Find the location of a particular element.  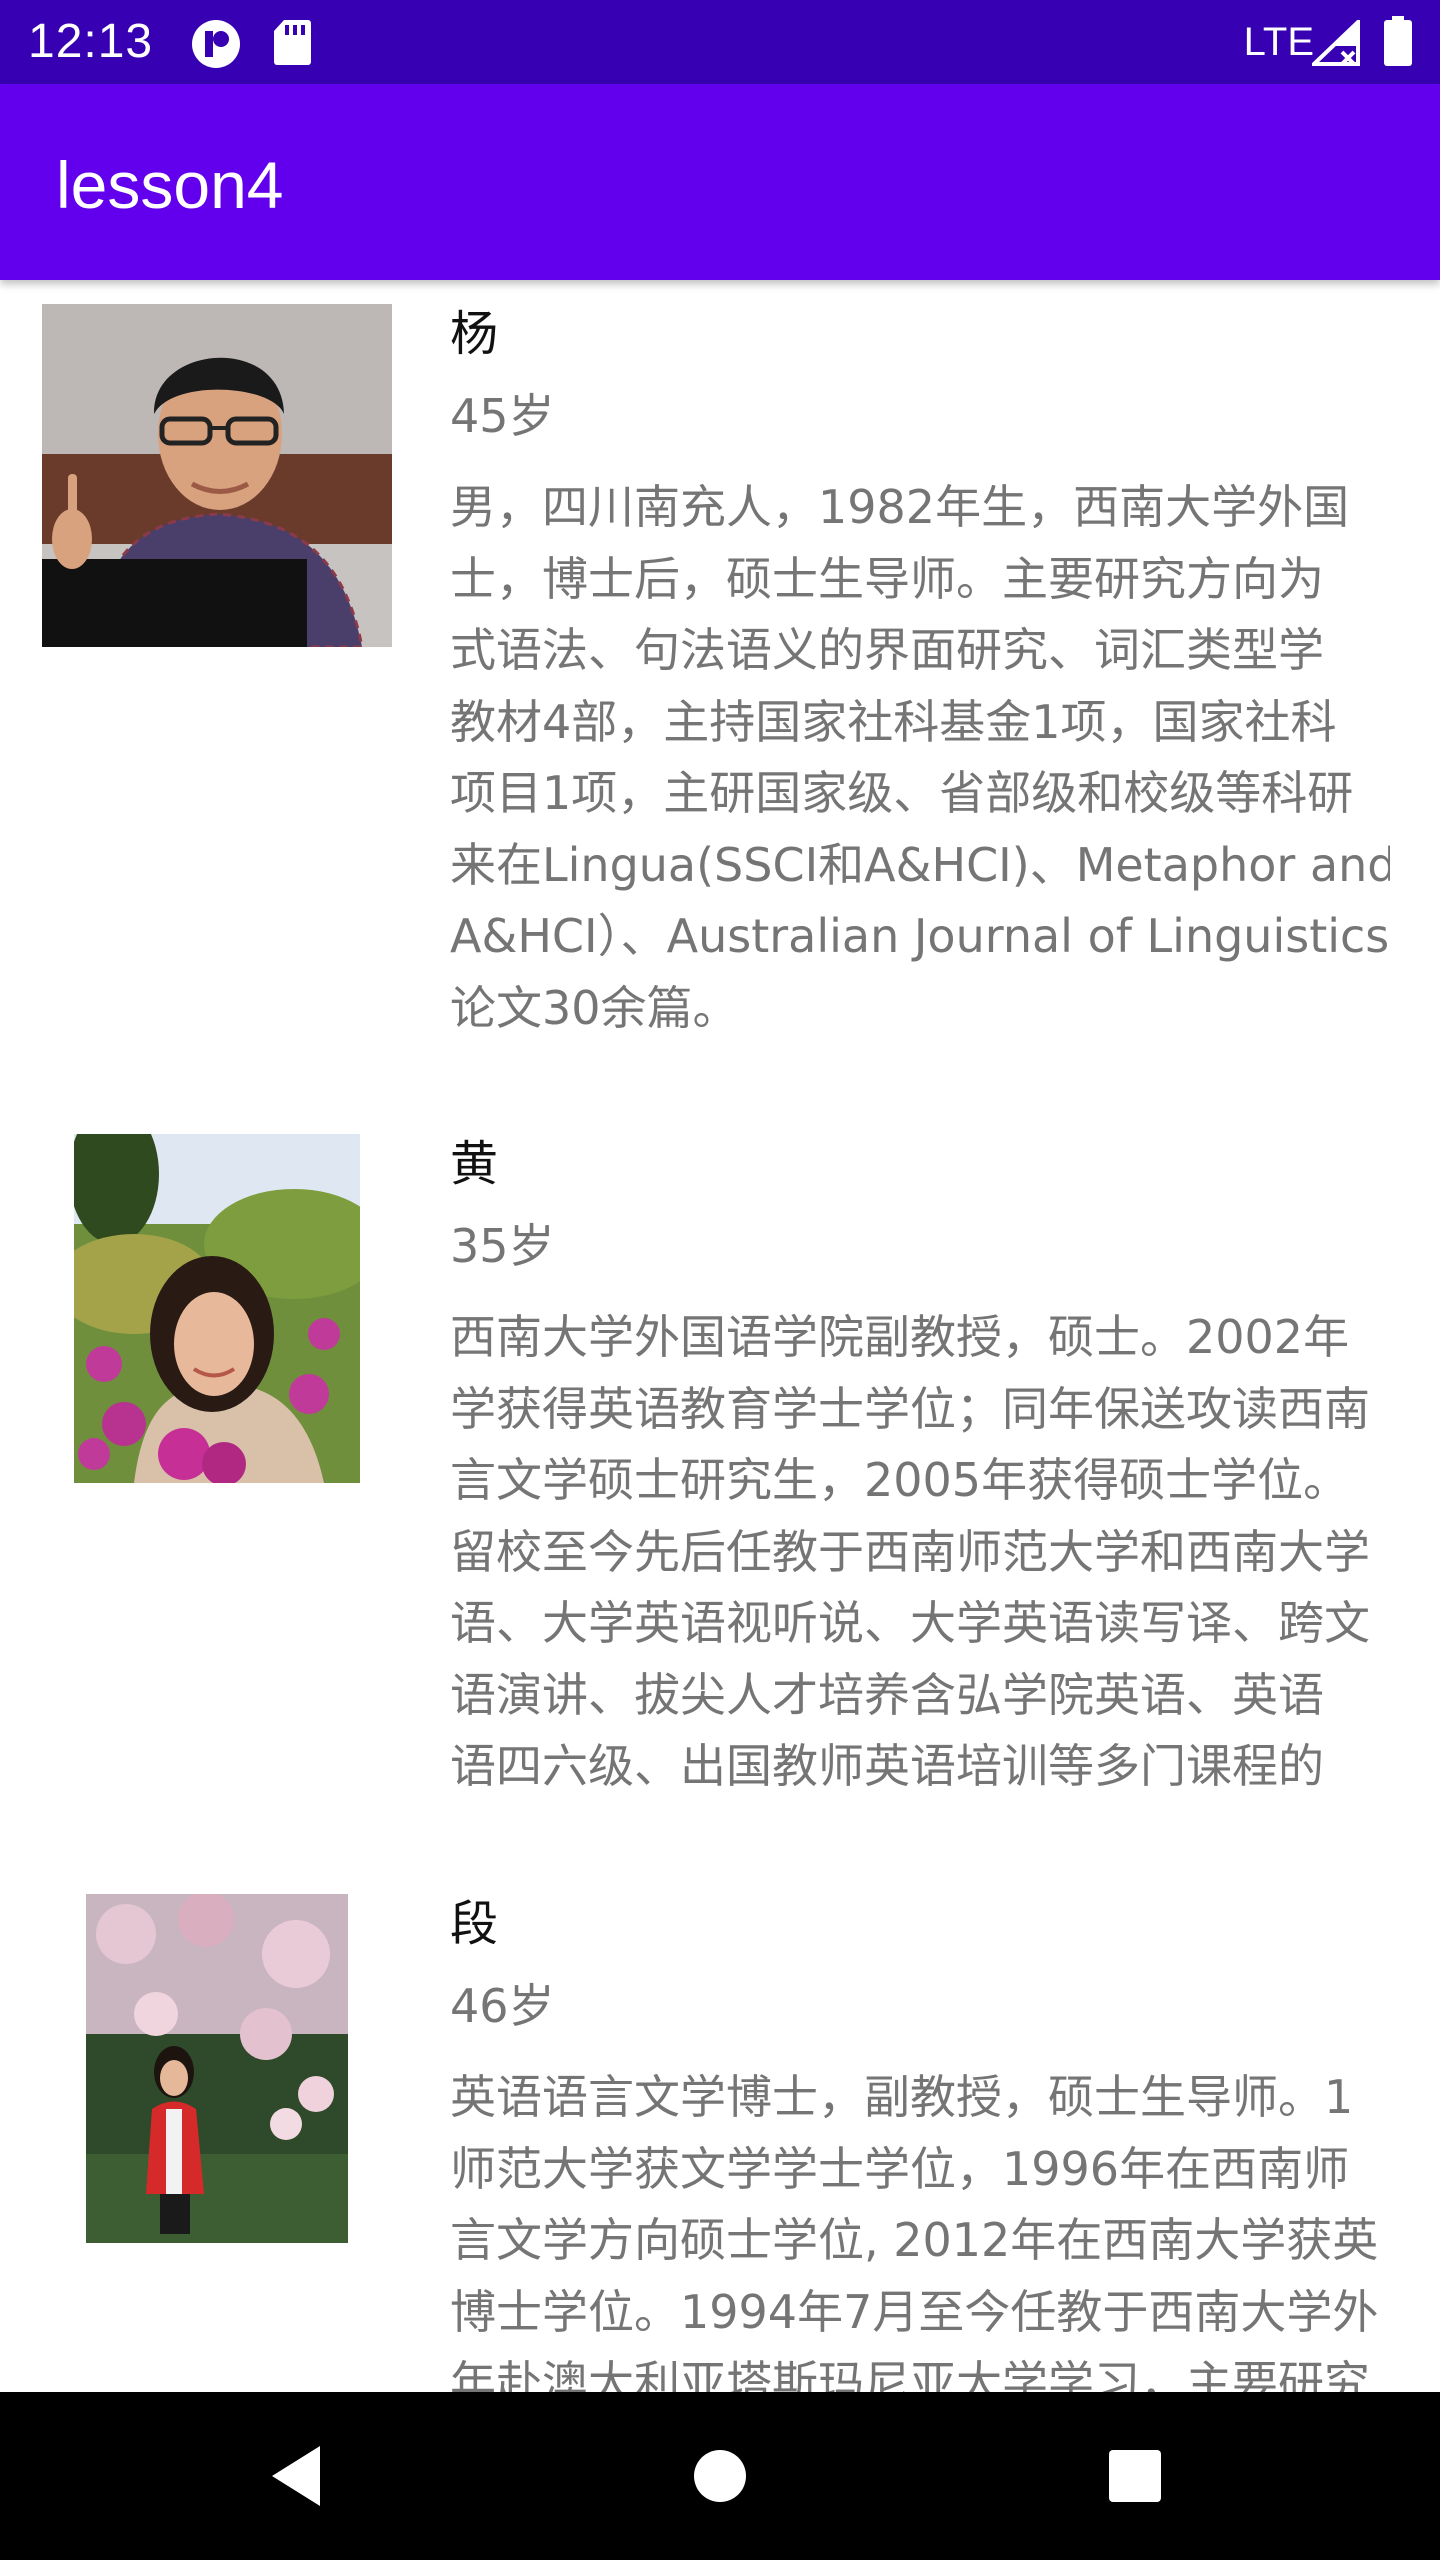

description-line: 年赴澳大利亚塔斯玛尼亚大学学习，主要研究 is located at coordinates (910, 2374).